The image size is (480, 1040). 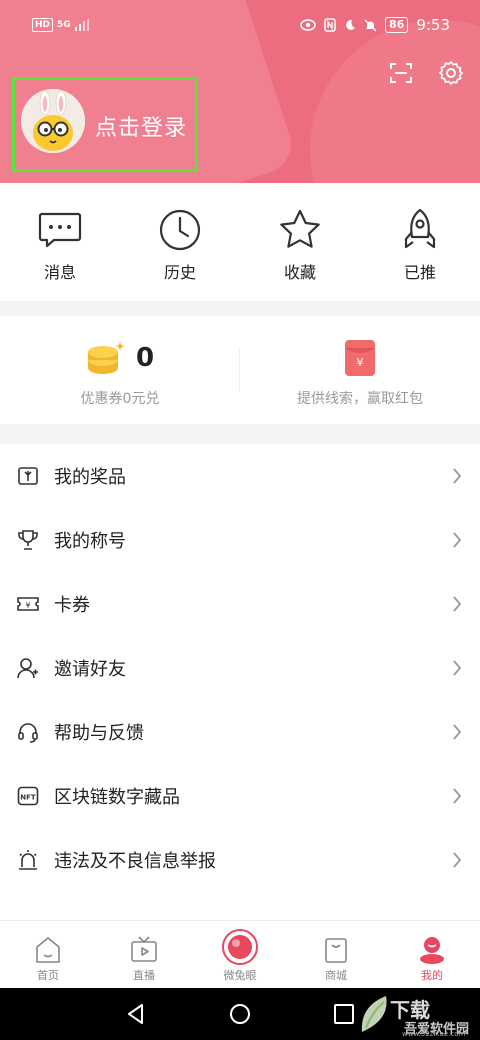 I want to click on clue-section: ¥ 提供线索，赢取红包, so click(x=360, y=370).